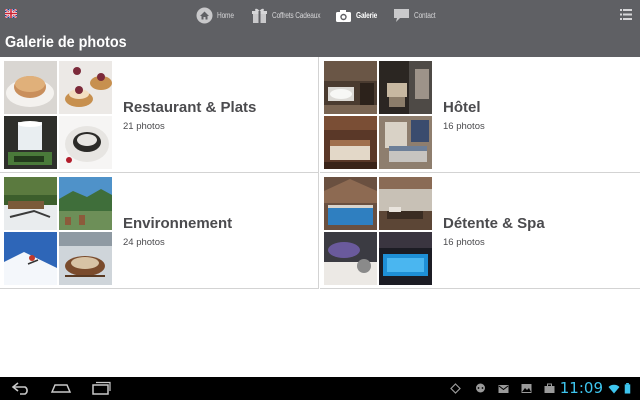  What do you see at coordinates (367, 15) in the screenshot?
I see `nav-galerie-label: Galerie` at bounding box center [367, 15].